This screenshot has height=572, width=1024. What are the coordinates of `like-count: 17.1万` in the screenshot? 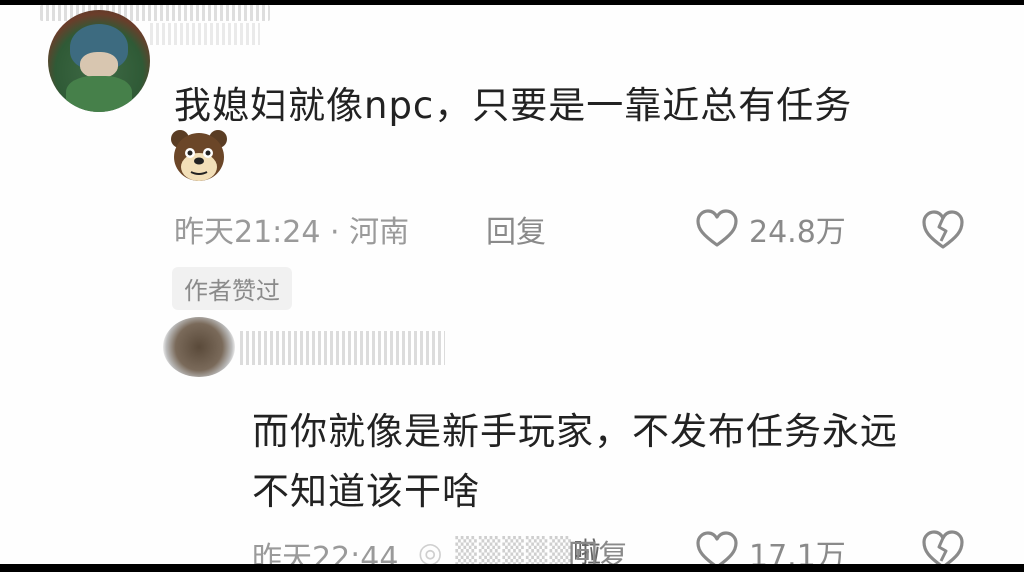 It's located at (797, 551).